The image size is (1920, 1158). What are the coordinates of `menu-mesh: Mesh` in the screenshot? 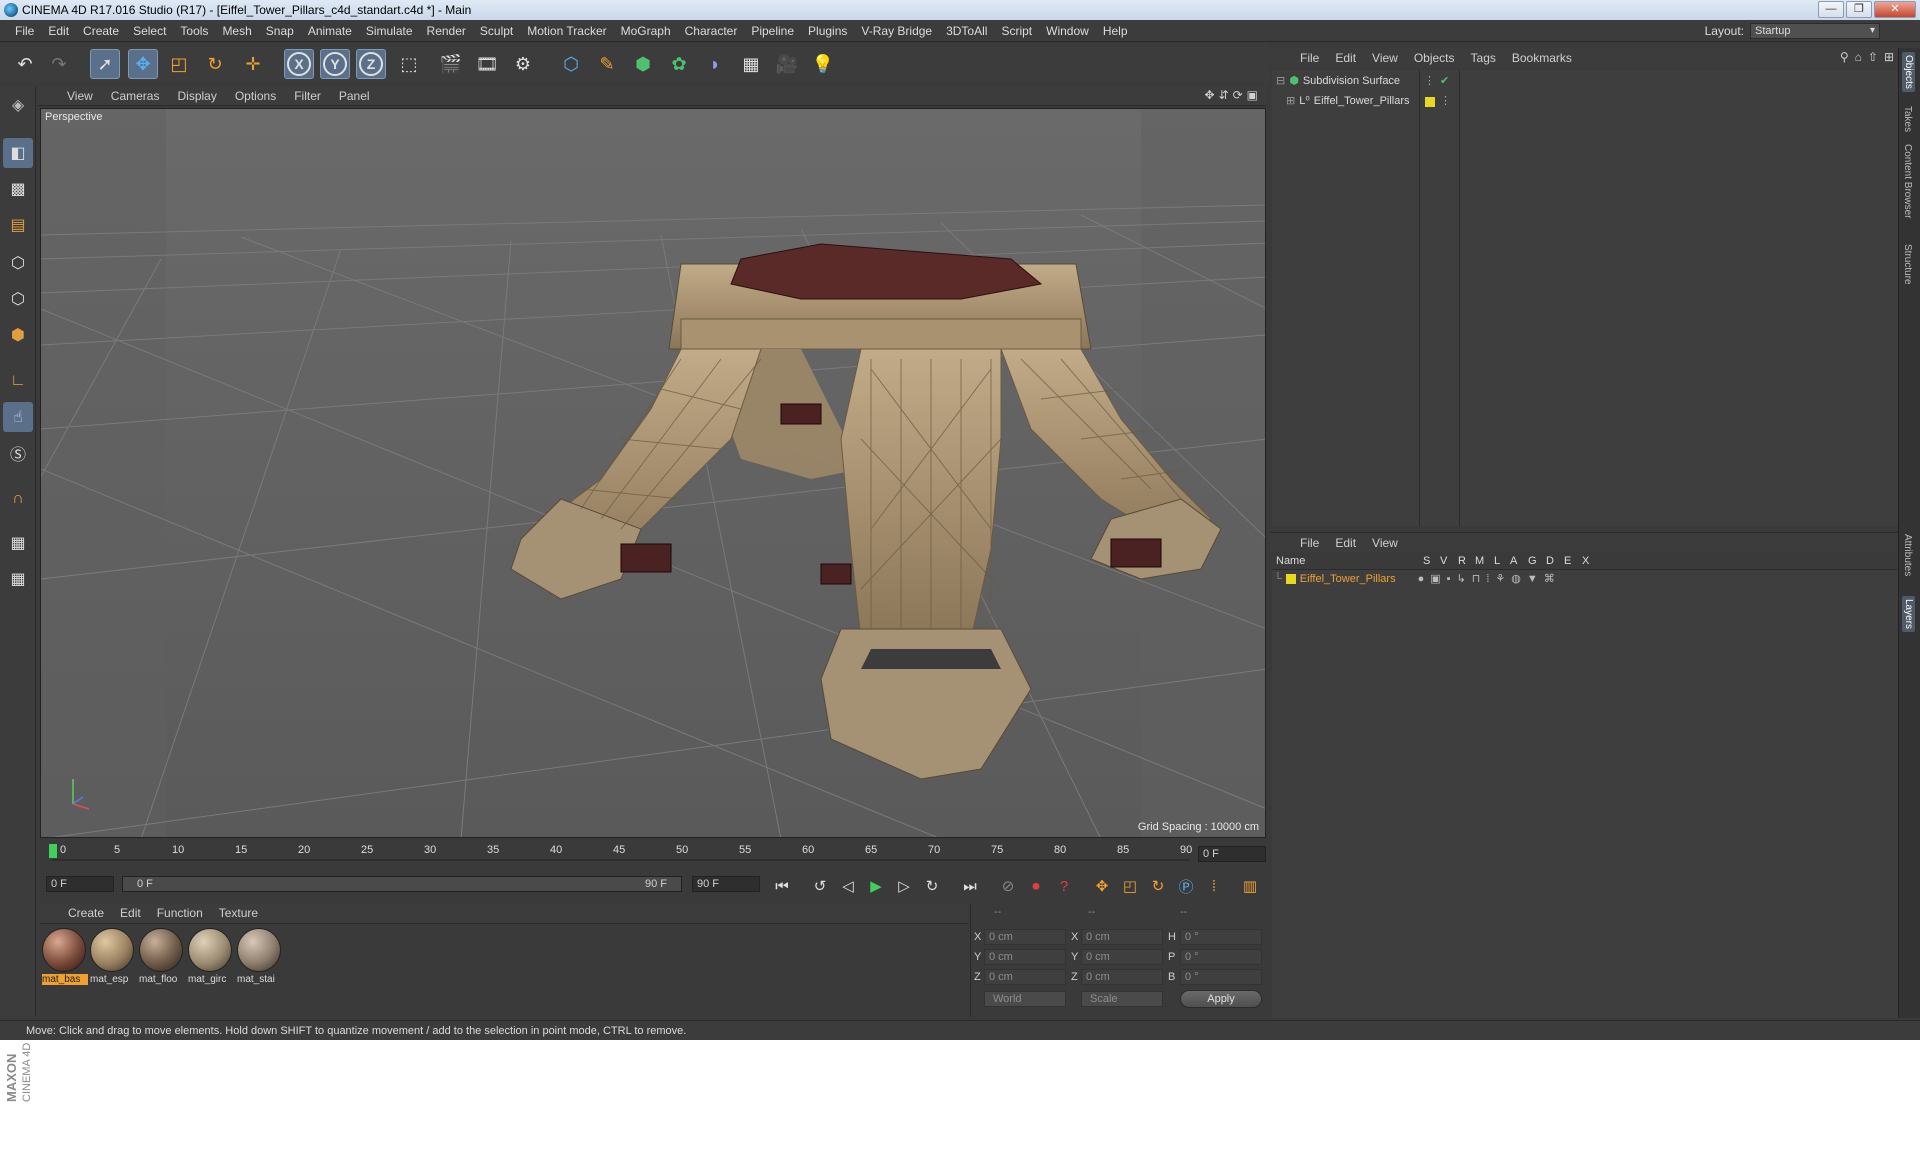 It's located at (236, 31).